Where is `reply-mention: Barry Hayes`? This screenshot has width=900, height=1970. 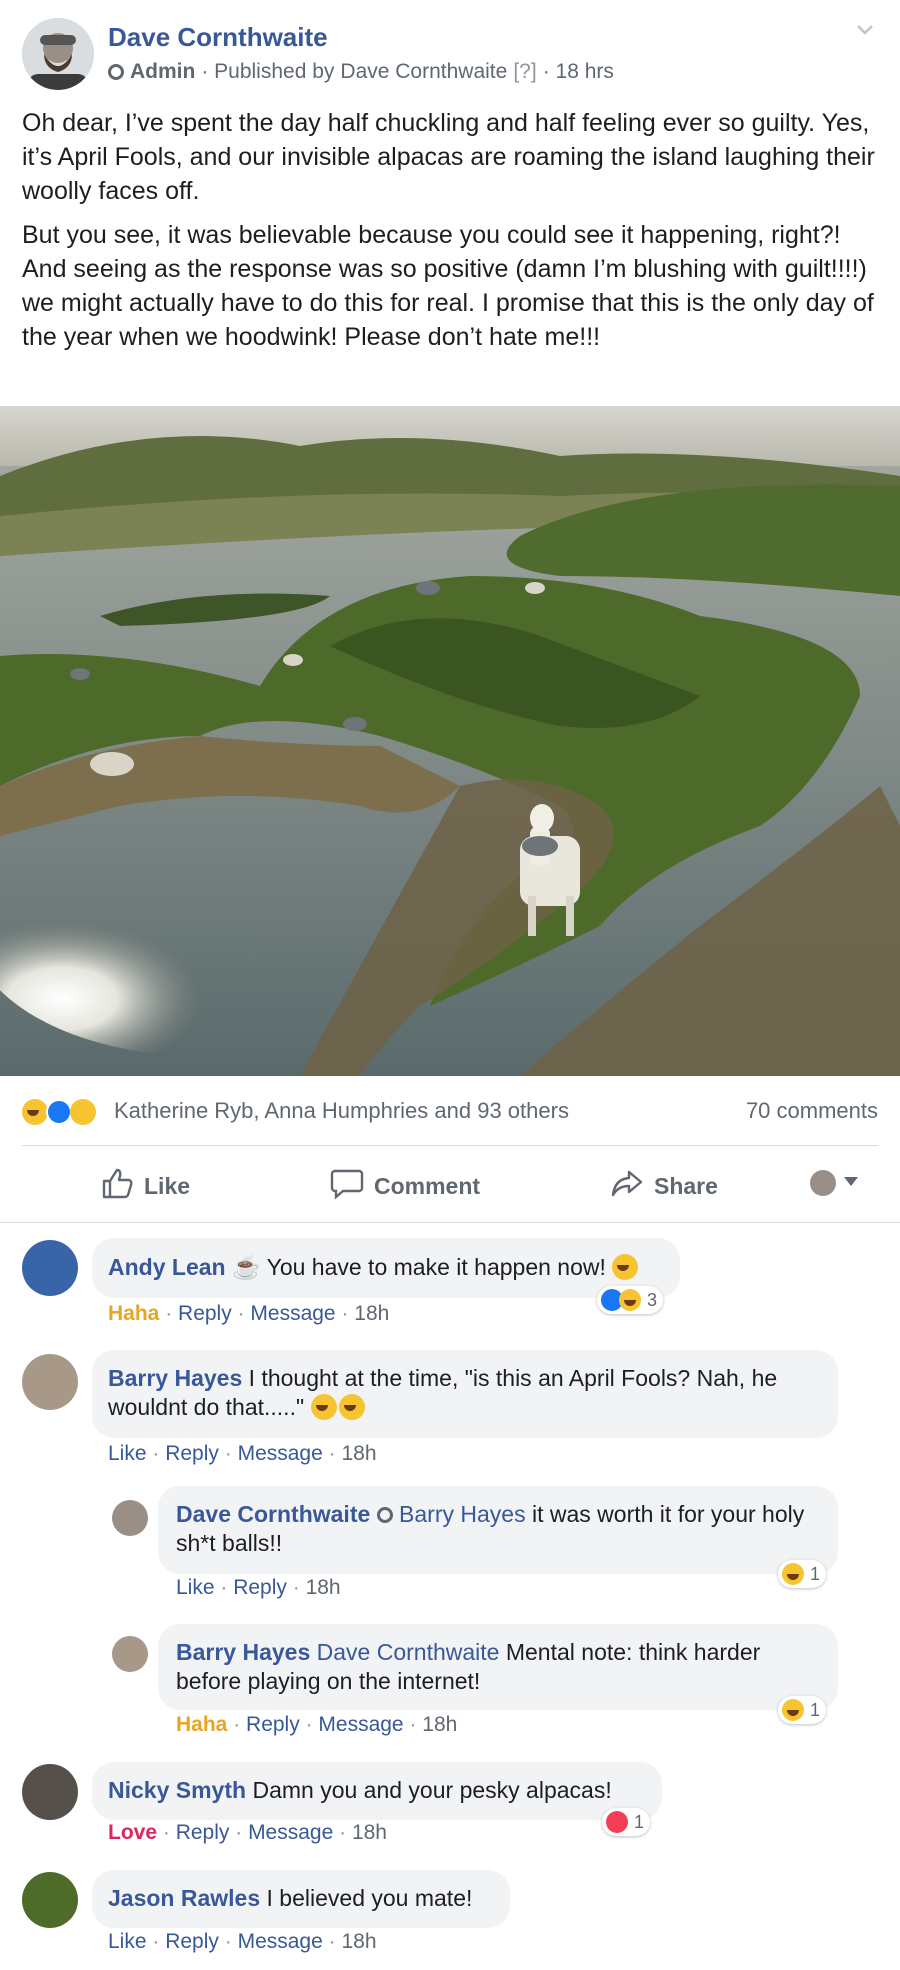 reply-mention: Barry Hayes is located at coordinates (462, 1514).